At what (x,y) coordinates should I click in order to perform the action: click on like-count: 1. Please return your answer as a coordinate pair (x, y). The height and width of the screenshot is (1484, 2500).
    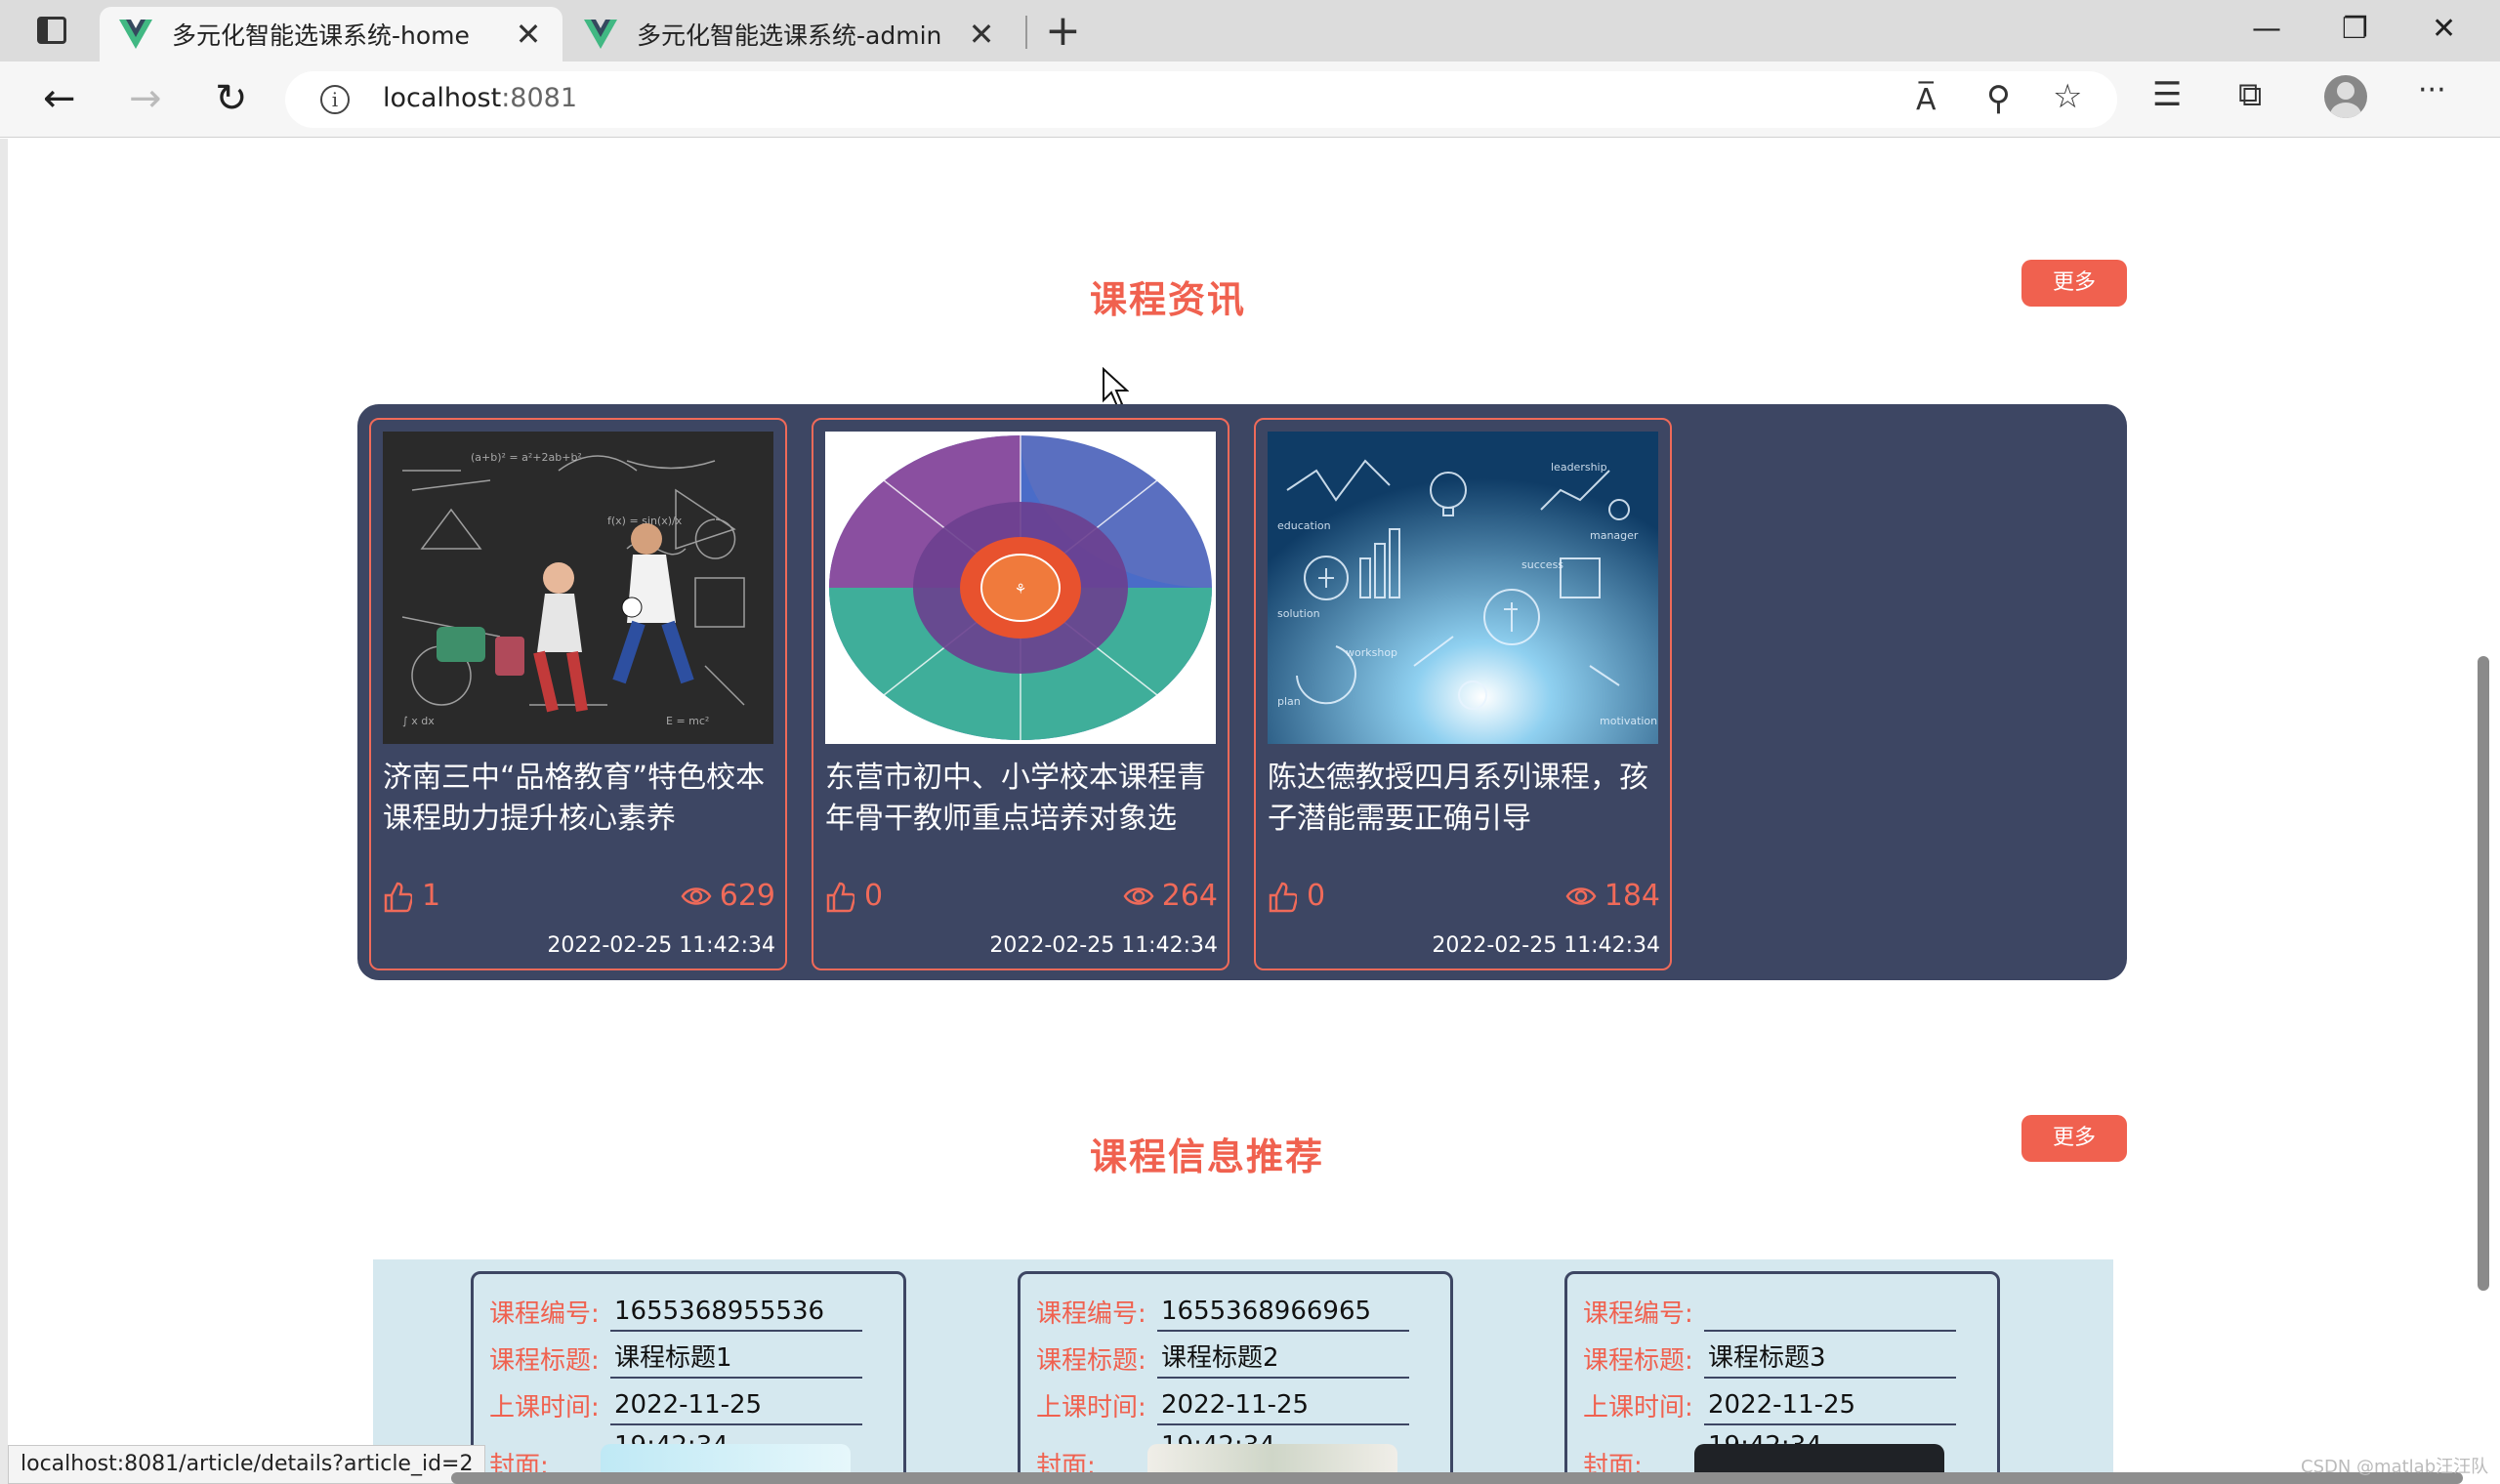
    Looking at the image, I should click on (412, 896).